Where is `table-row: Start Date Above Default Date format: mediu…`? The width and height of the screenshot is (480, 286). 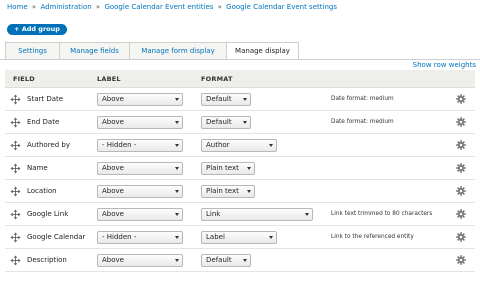
table-row: Start Date Above Default Date format: mediu… is located at coordinates (240, 99).